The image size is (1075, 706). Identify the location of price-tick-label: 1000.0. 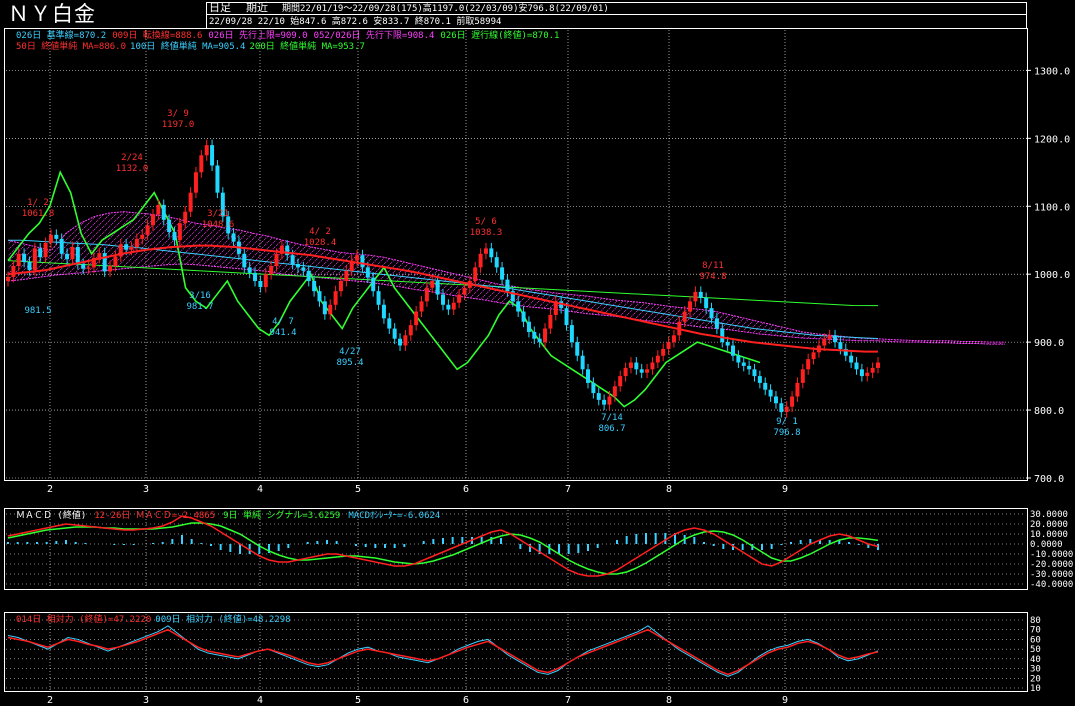
(1052, 275).